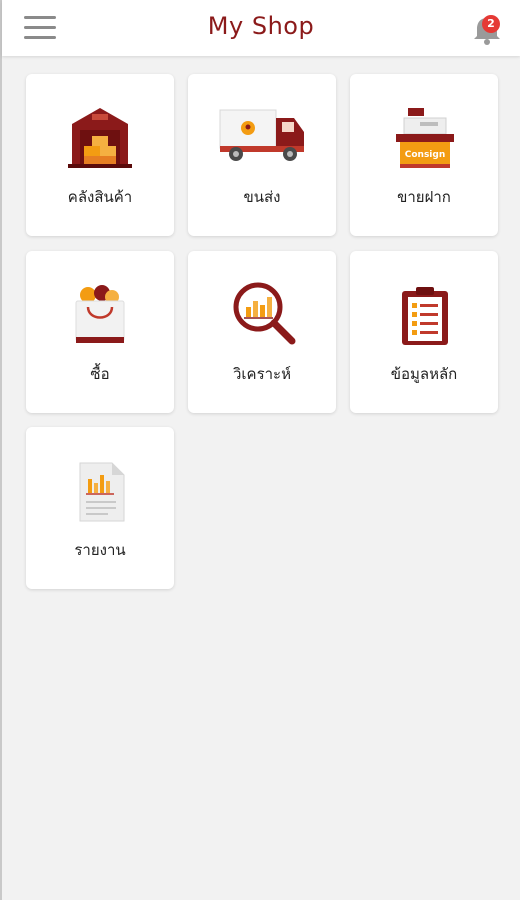 The width and height of the screenshot is (520, 900). Describe the element at coordinates (100, 550) in the screenshot. I see `menu-label-report: รายงาน` at that location.